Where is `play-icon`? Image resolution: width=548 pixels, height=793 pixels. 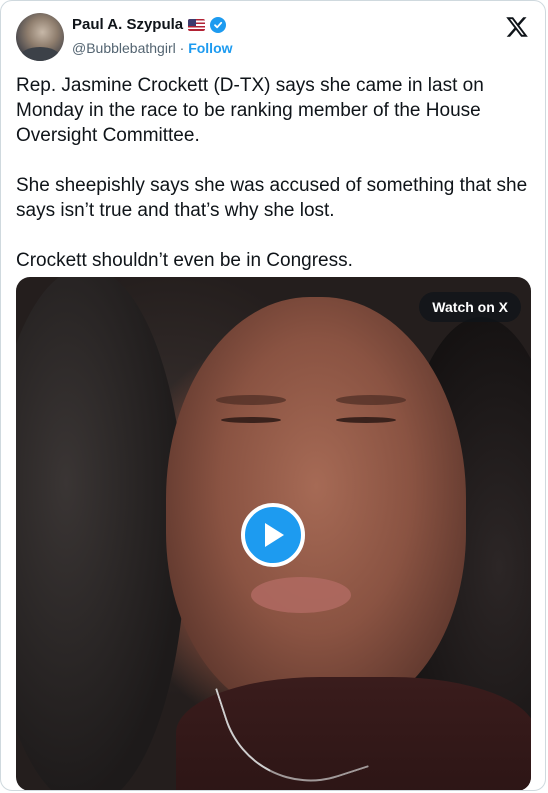 play-icon is located at coordinates (274, 535).